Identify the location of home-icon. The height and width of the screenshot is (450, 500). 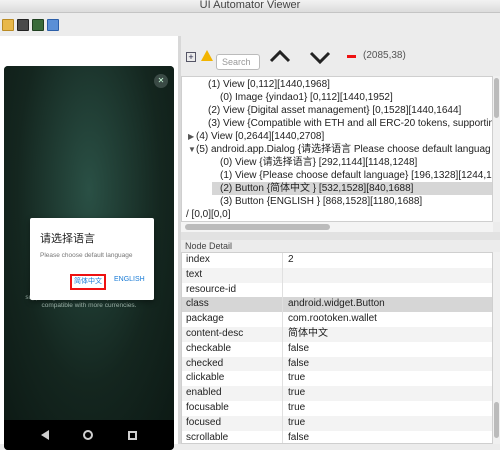
(88, 435).